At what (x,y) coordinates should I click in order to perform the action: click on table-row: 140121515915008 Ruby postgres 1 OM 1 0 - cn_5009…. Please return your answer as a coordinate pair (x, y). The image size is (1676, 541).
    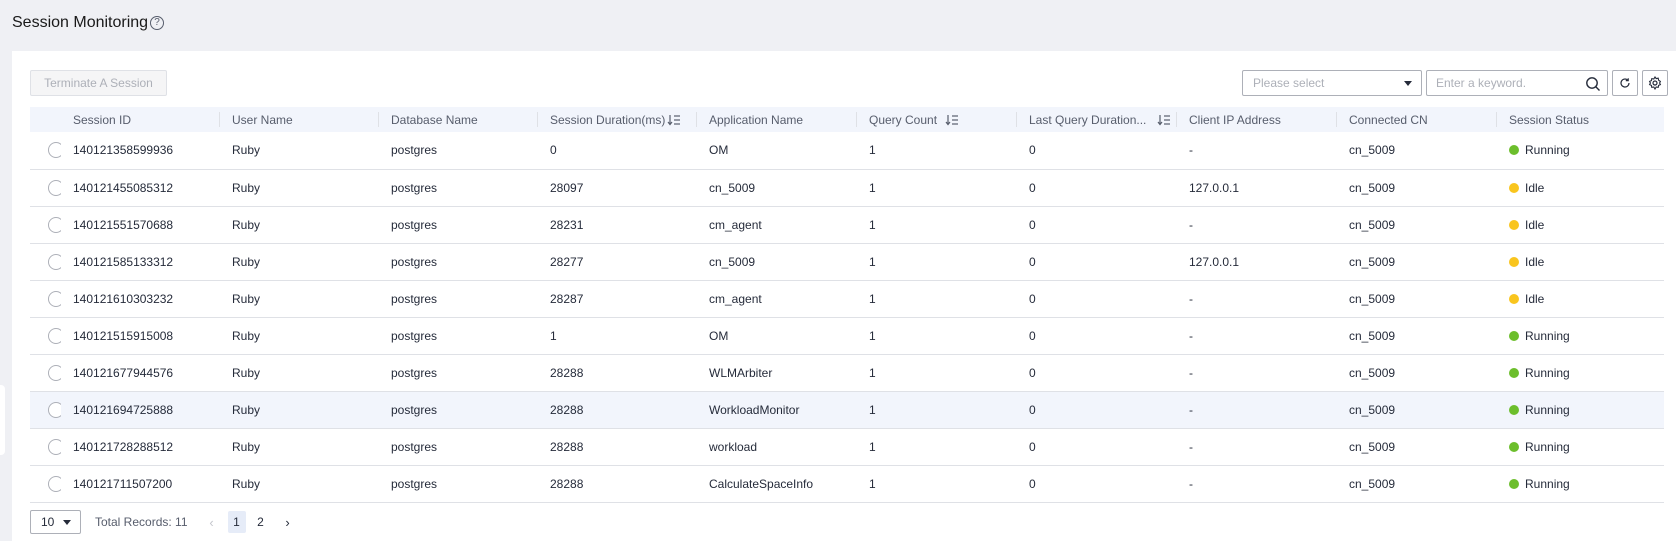
    Looking at the image, I should click on (847, 335).